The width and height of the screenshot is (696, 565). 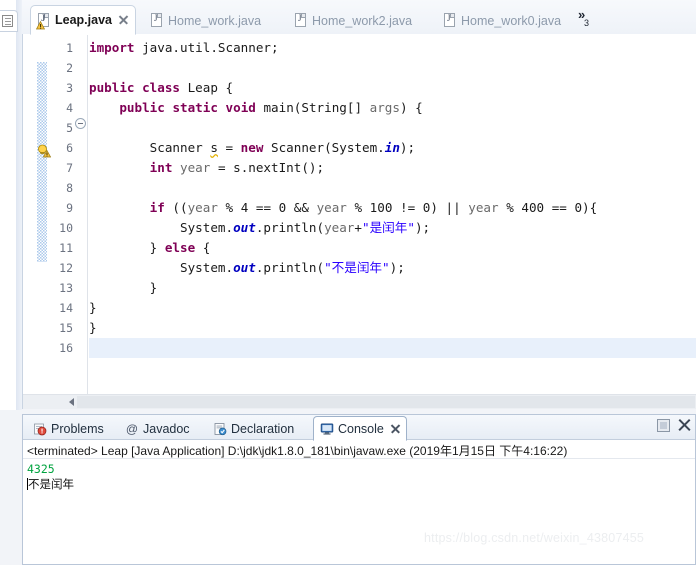 I want to click on java-file-warning-icon, so click(x=43, y=20).